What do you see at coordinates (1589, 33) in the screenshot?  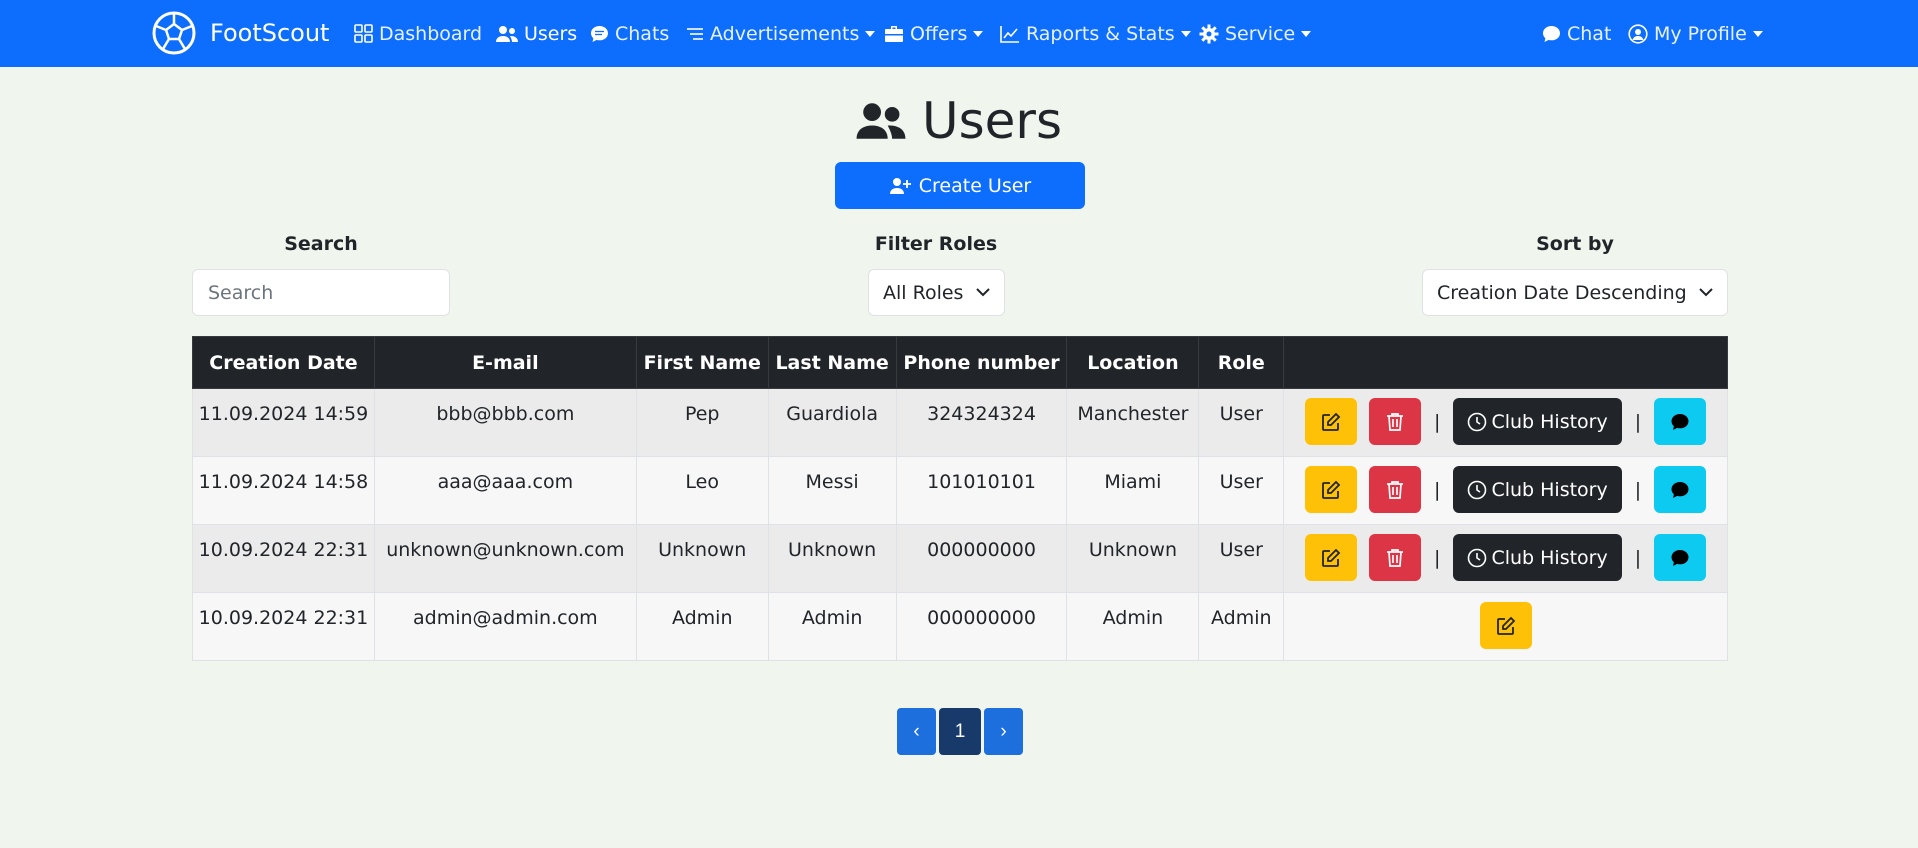 I see `nav-chat-label: Chat` at bounding box center [1589, 33].